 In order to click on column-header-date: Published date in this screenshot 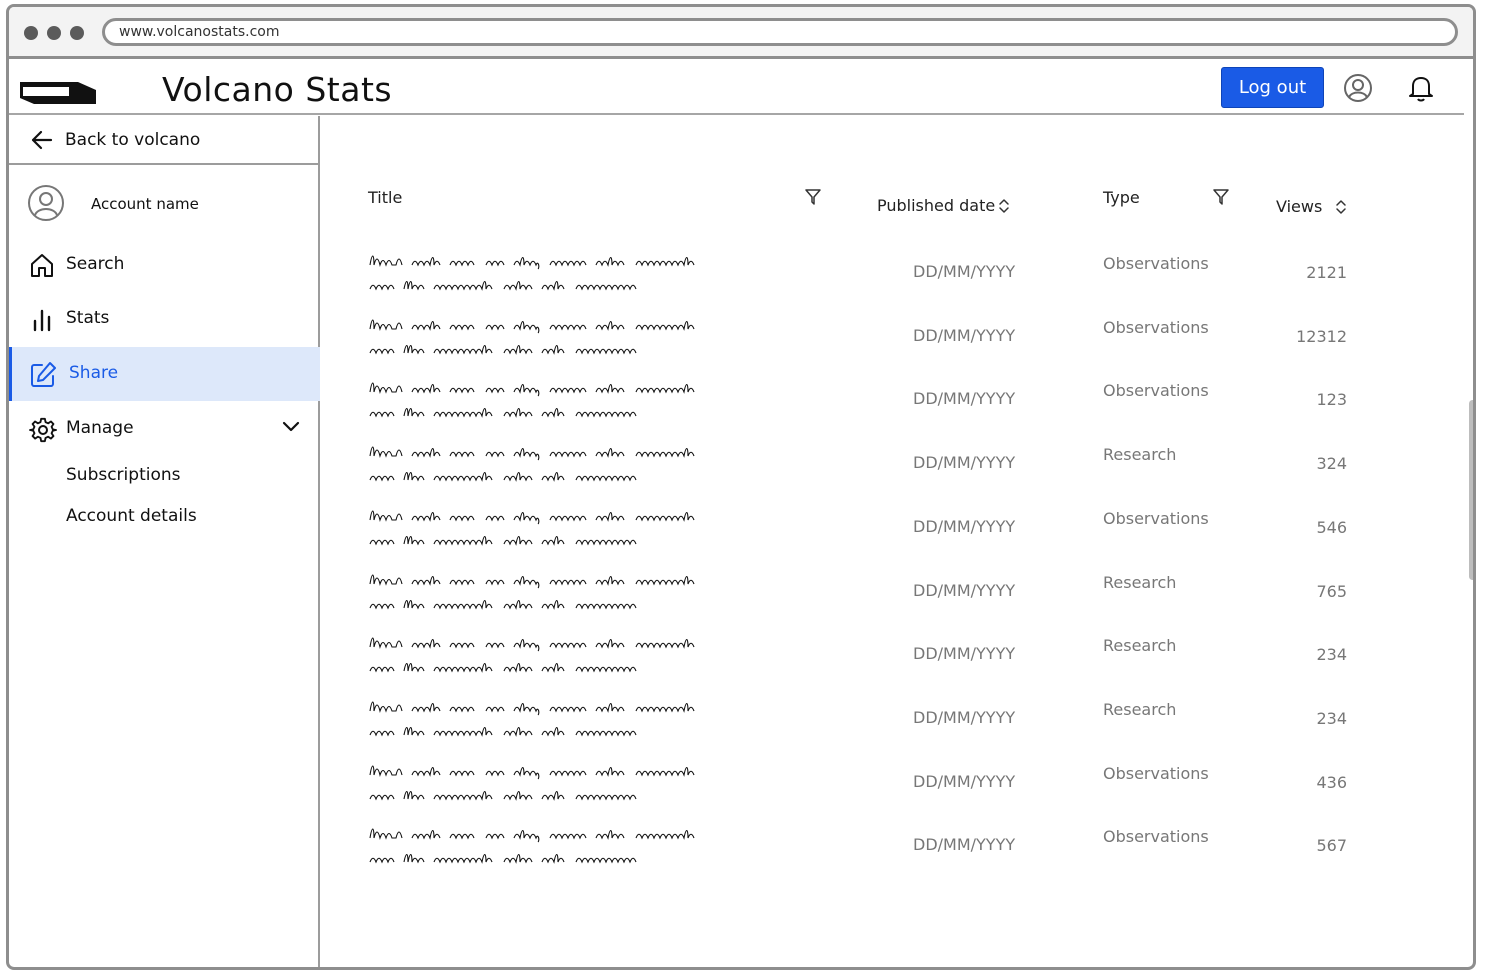, I will do `click(936, 205)`.